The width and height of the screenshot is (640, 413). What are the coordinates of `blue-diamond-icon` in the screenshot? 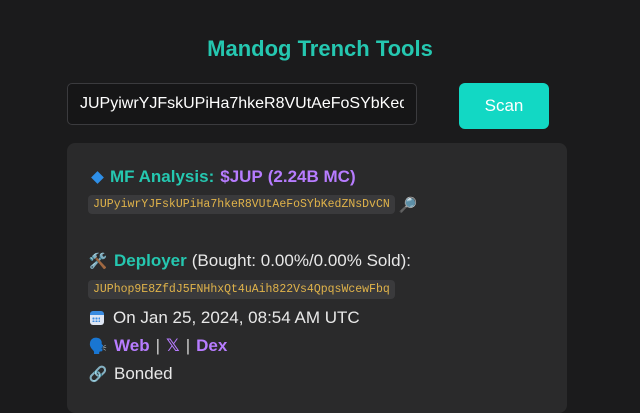 It's located at (97, 177).